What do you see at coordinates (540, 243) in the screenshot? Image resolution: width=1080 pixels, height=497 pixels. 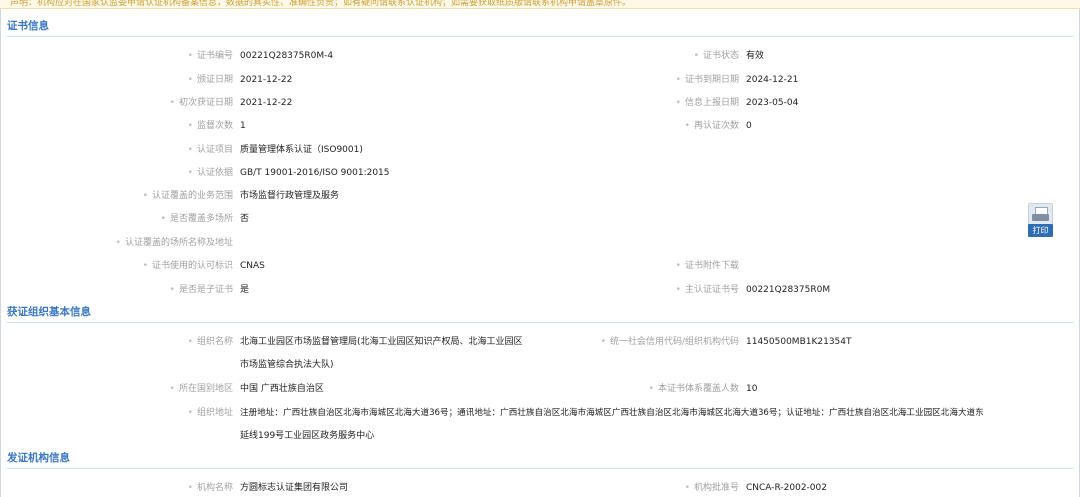 I see `row-sites: • 认证覆盖的场所名称及地址` at bounding box center [540, 243].